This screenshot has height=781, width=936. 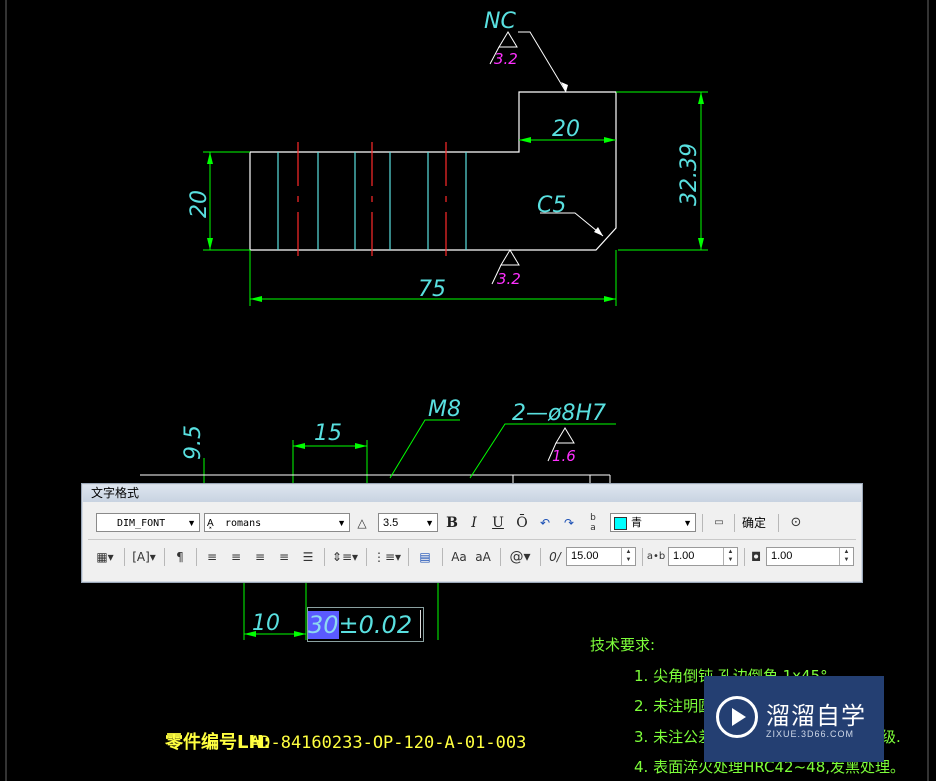 What do you see at coordinates (754, 523) in the screenshot?
I see `ok-button: 确定` at bounding box center [754, 523].